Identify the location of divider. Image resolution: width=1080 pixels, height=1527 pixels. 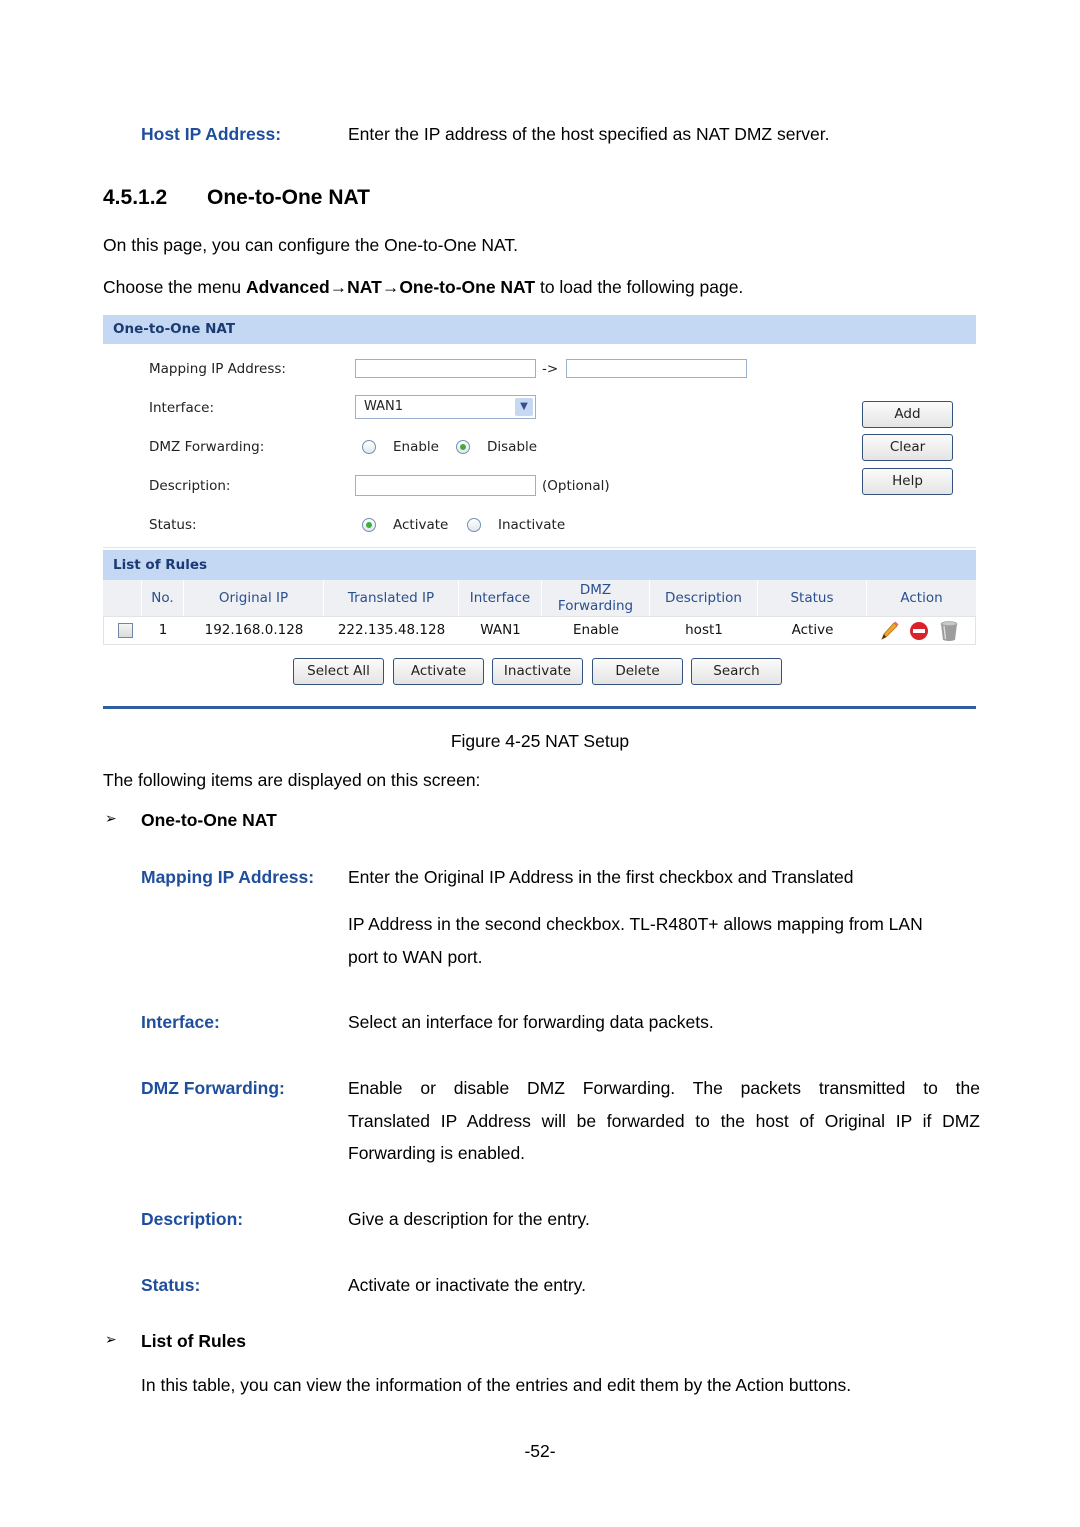
(539, 547).